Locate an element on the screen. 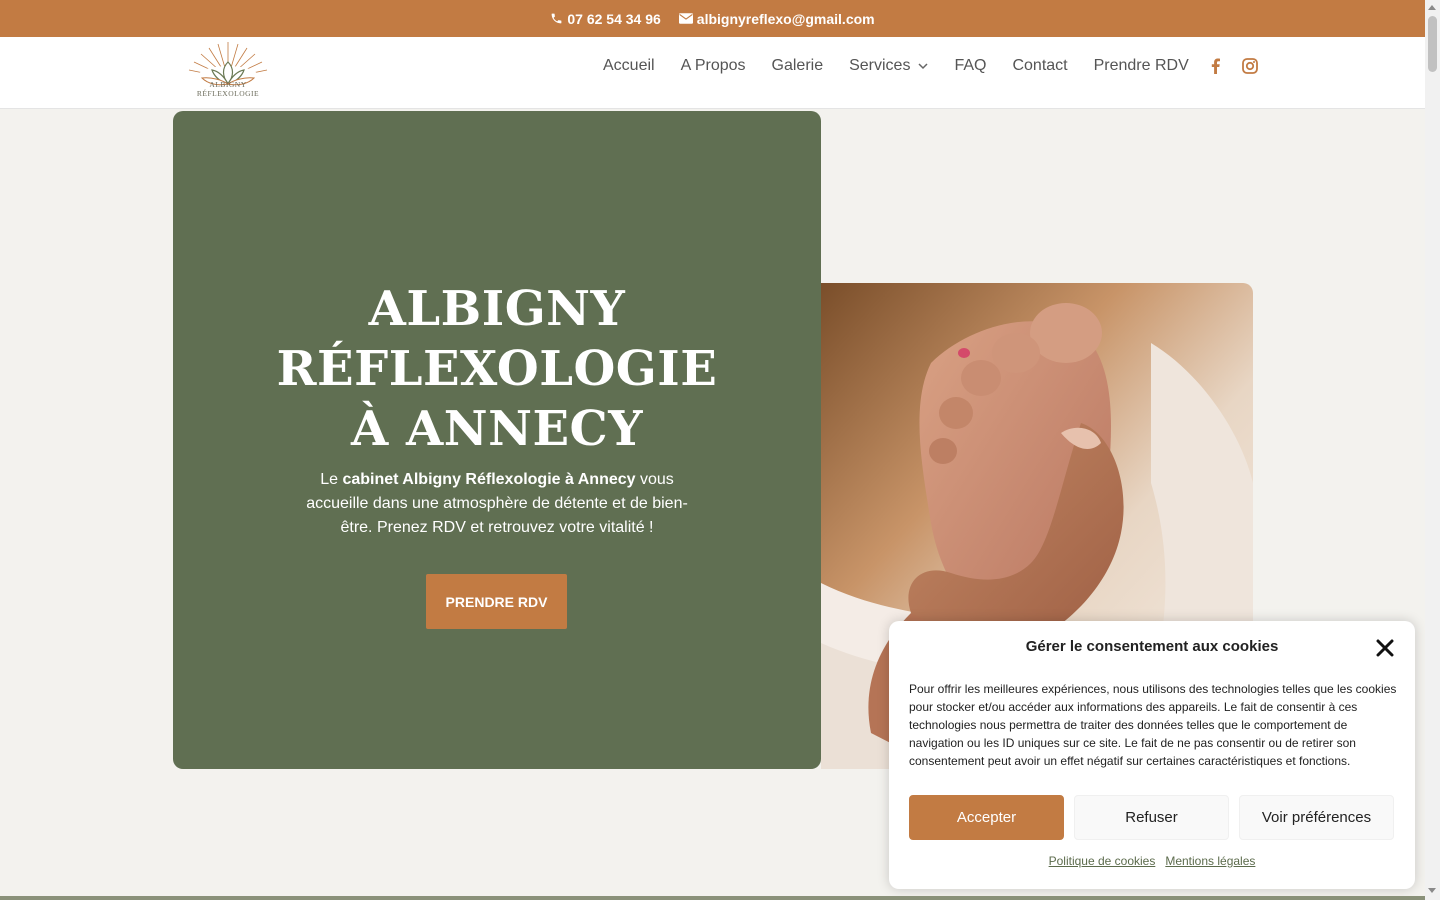 The image size is (1440, 900). facebook-link is located at coordinates (1215, 66).